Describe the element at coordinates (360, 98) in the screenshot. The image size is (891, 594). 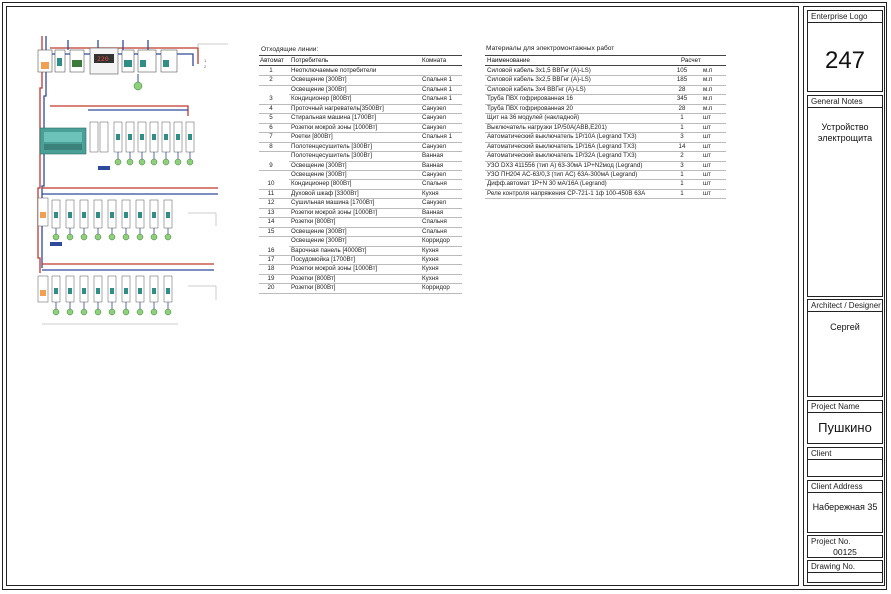
I see `lines-table-row: 3 Кондиционер [800Вт] Спальня 1` at that location.